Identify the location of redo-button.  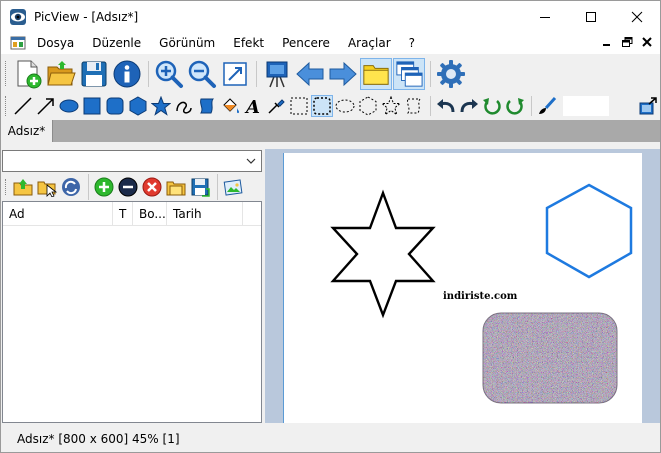
(469, 106).